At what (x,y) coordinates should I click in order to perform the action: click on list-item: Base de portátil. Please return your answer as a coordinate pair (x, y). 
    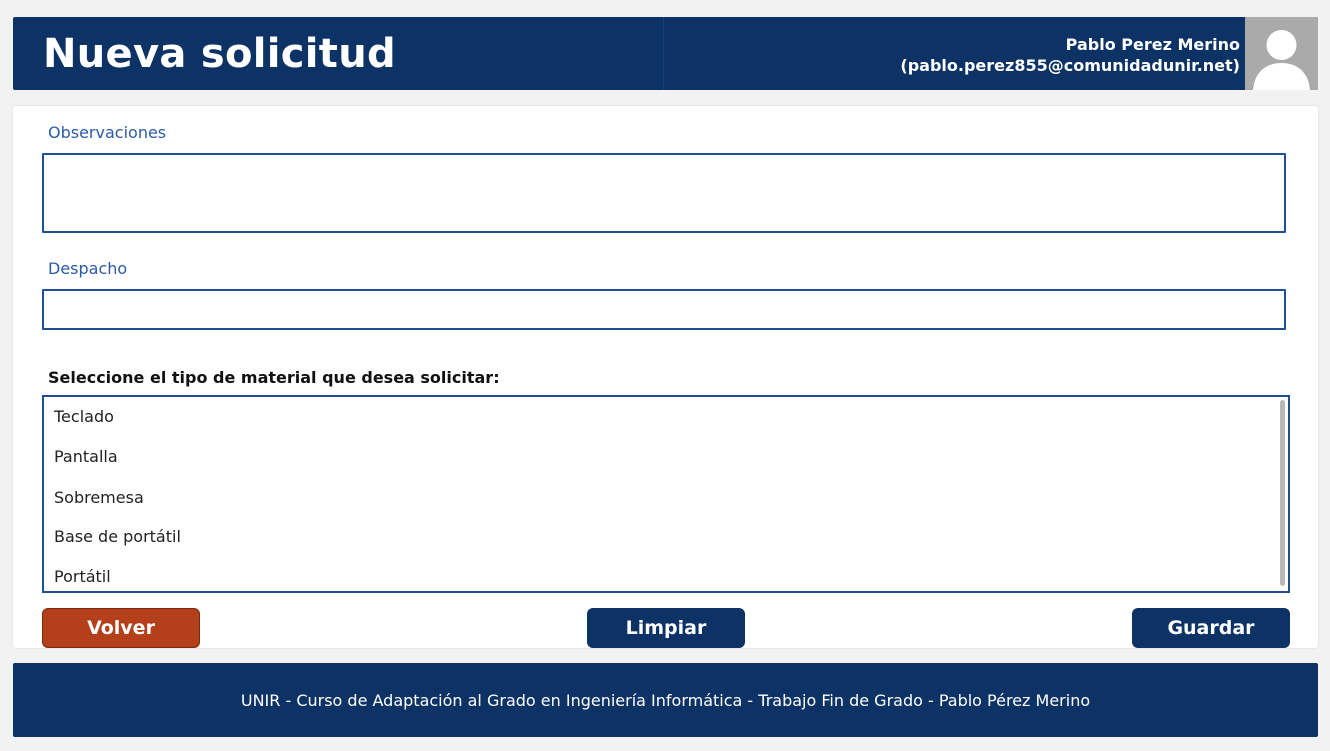
    Looking at the image, I should click on (117, 537).